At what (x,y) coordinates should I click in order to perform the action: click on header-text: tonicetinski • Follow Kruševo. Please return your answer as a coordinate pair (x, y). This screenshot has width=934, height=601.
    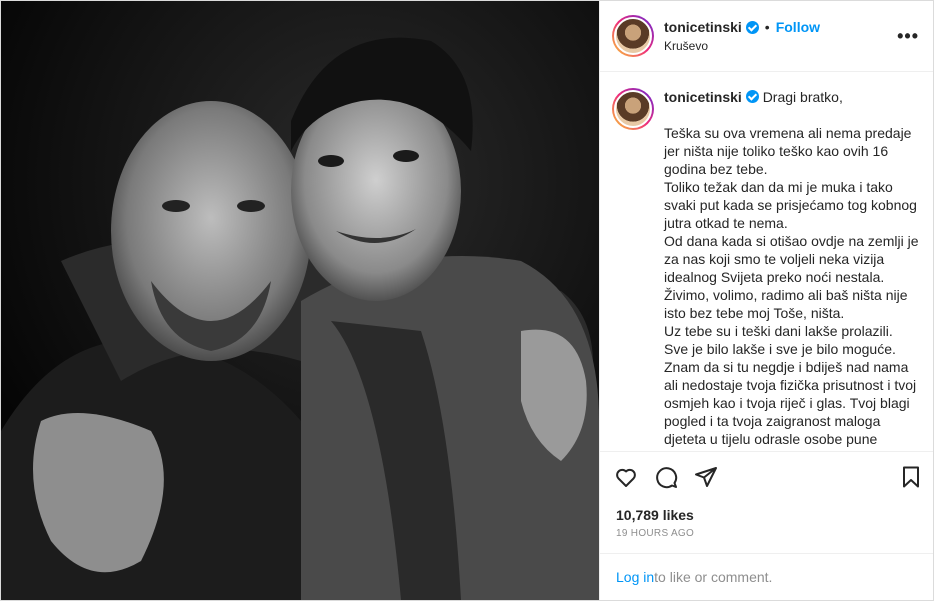
    Looking at the image, I should click on (780, 36).